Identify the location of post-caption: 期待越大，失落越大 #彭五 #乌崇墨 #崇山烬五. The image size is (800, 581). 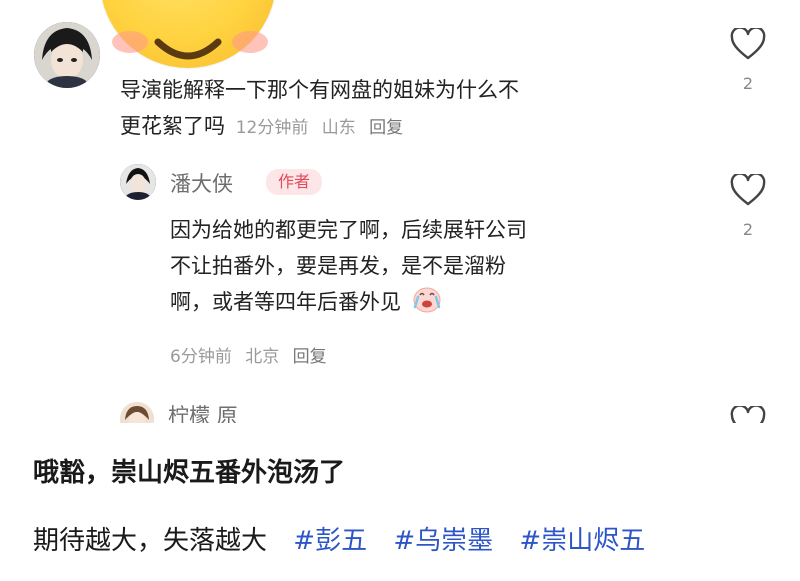
(339, 538).